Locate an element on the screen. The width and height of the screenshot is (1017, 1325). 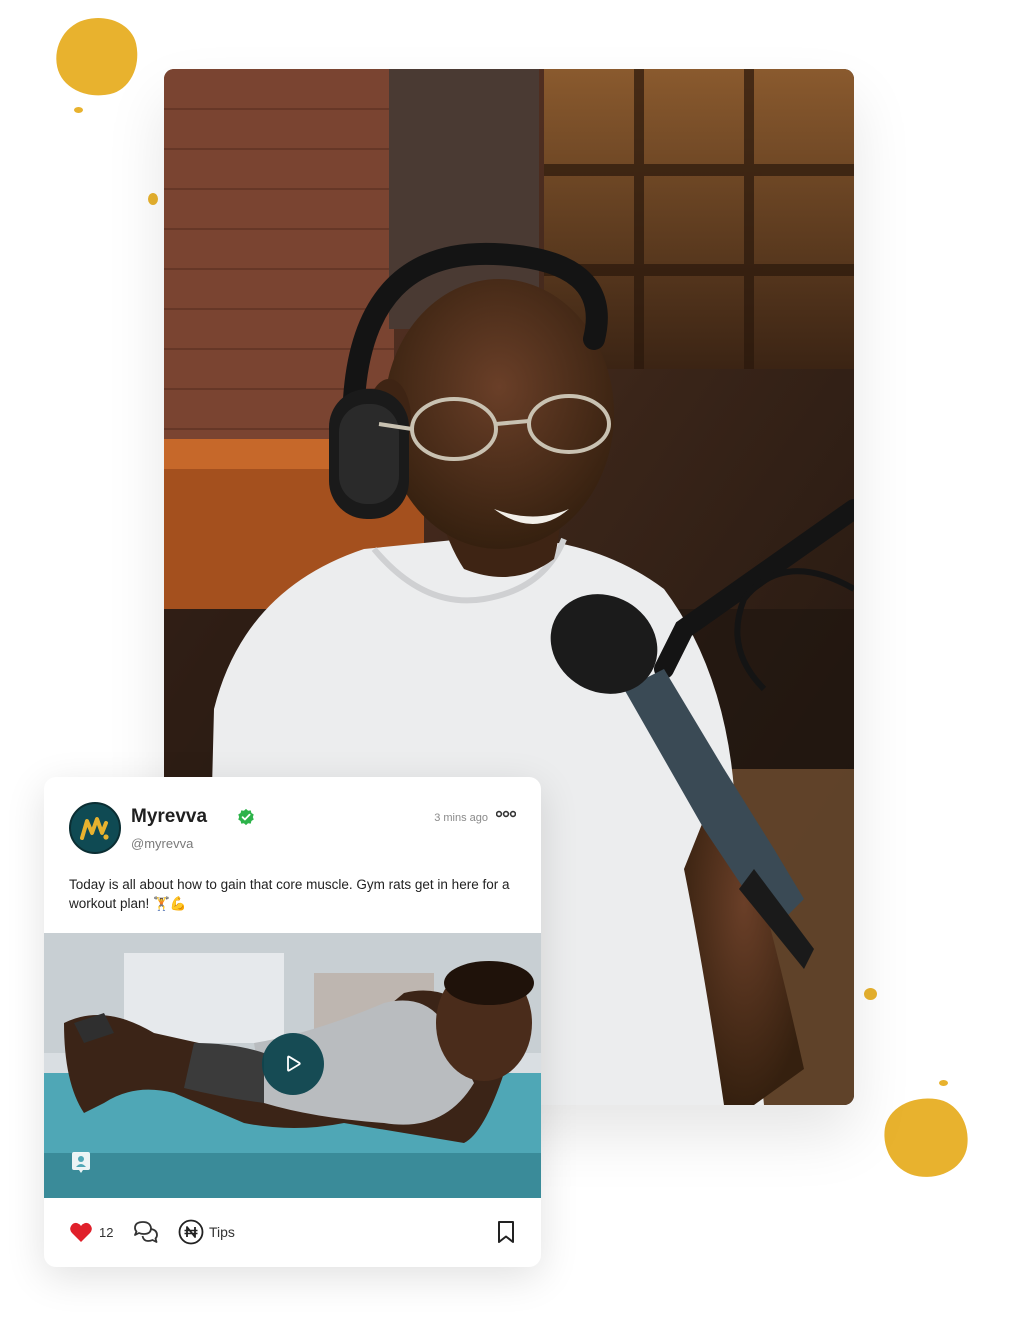
like-count: 12 is located at coordinates (106, 1232).